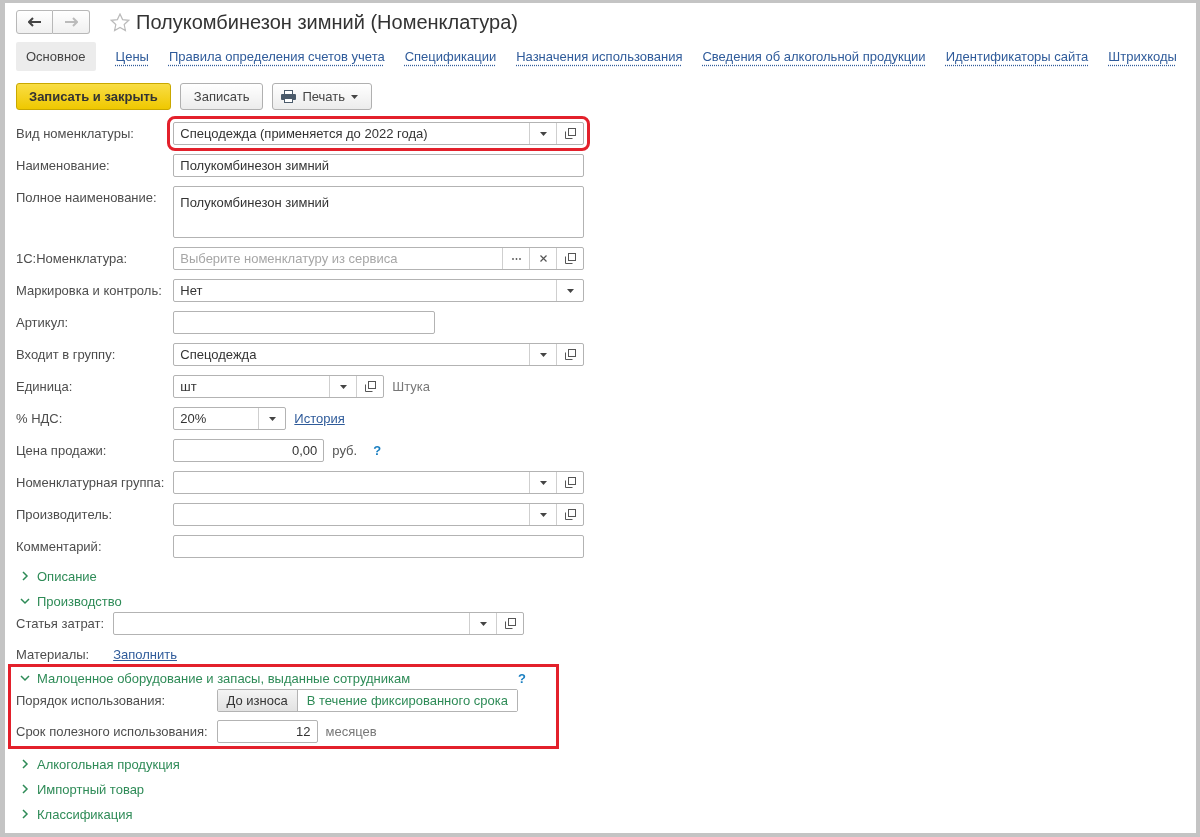  What do you see at coordinates (249, 450) in the screenshot?
I see `input-field: 0,00` at bounding box center [249, 450].